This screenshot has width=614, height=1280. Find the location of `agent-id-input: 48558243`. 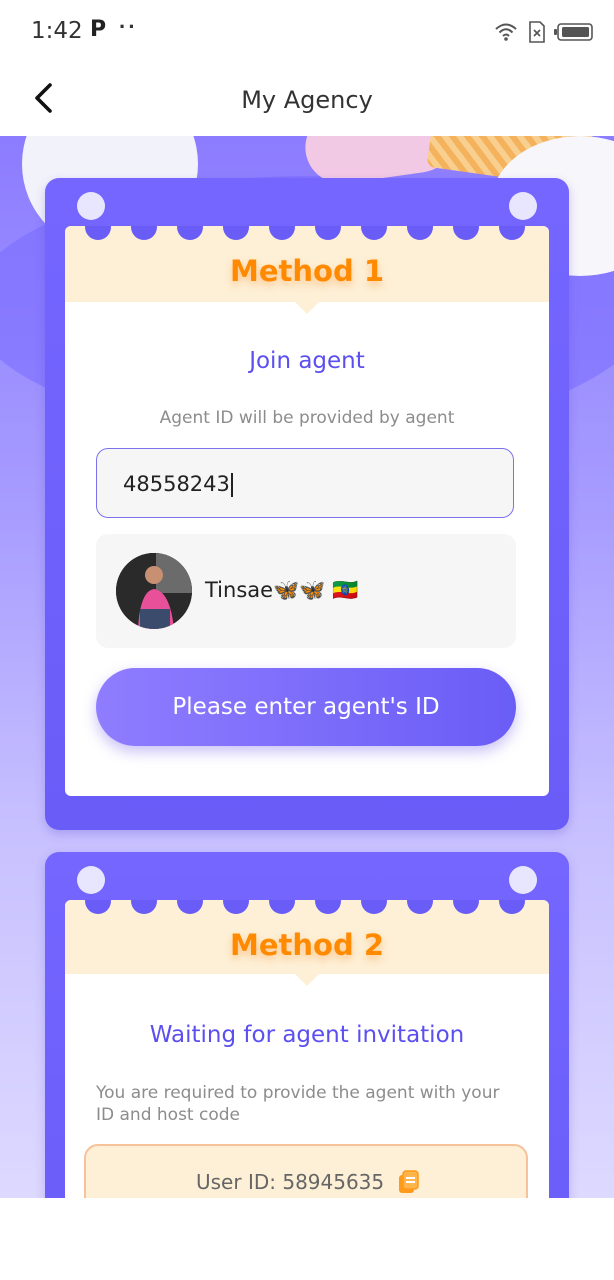

agent-id-input: 48558243 is located at coordinates (305, 483).